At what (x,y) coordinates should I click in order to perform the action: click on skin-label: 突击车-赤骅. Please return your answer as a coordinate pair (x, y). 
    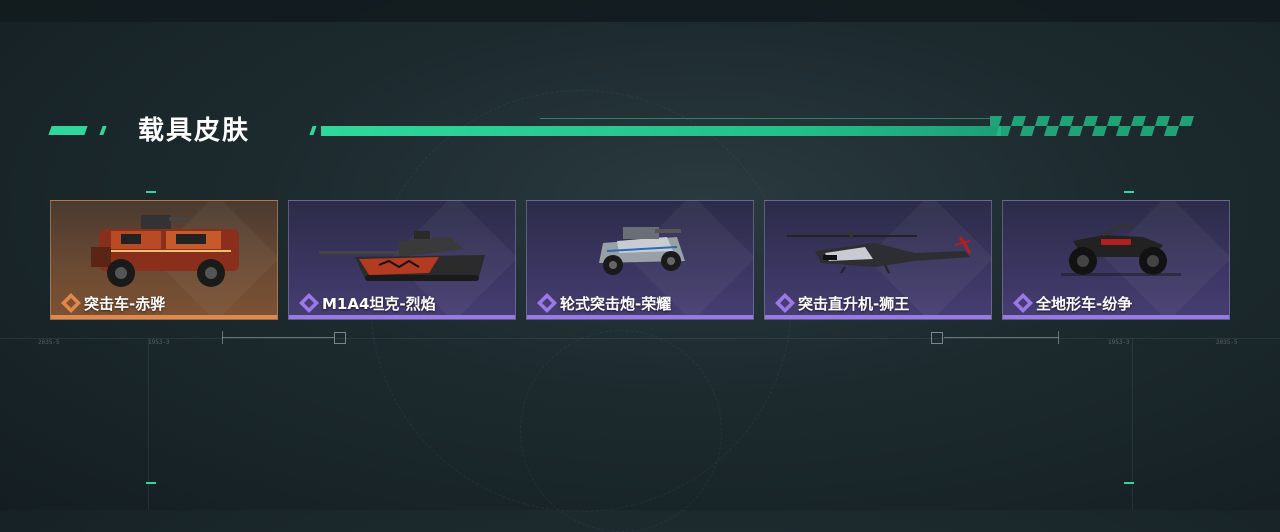
    Looking at the image, I should click on (125, 304).